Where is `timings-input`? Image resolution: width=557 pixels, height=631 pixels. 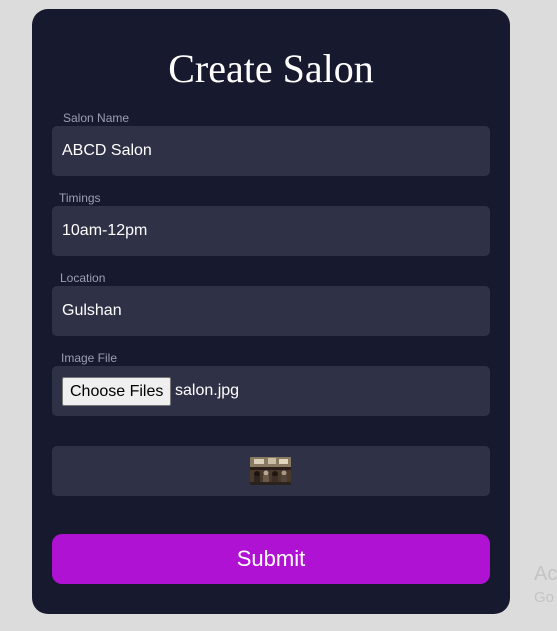
timings-input is located at coordinates (271, 231).